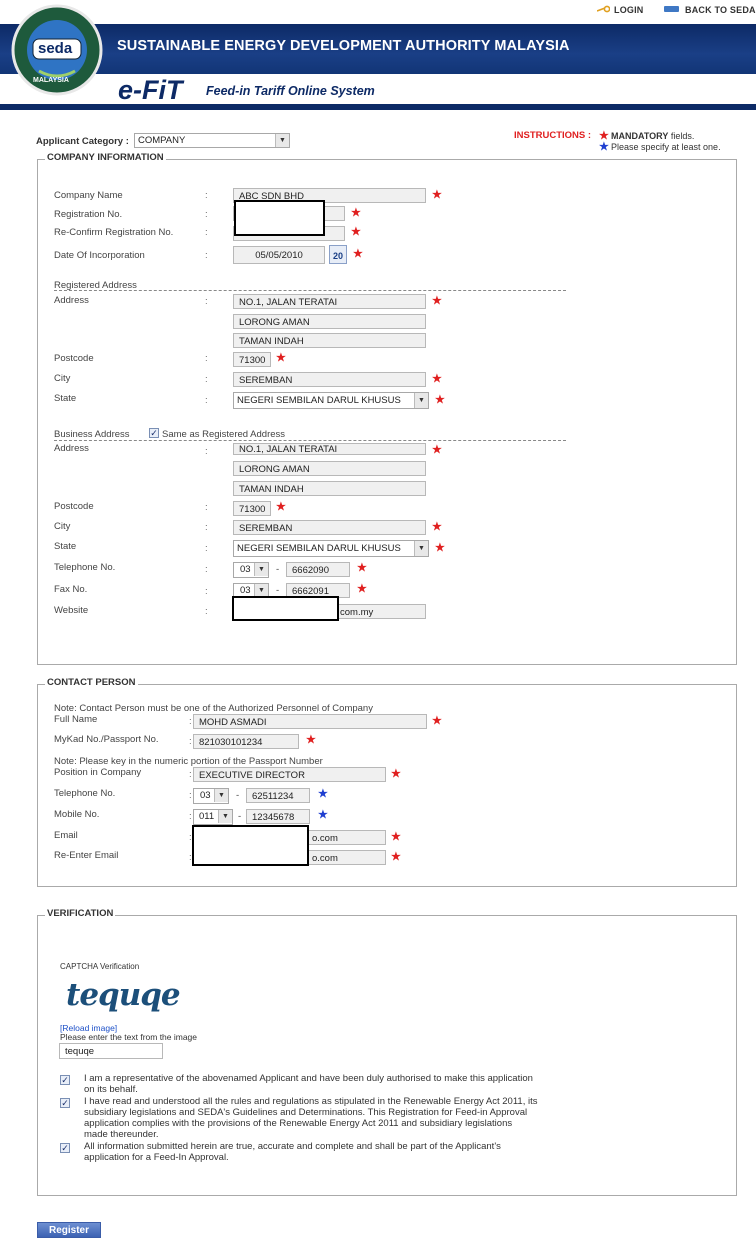 The image size is (756, 1238). Describe the element at coordinates (378, 11) in the screenshot. I see `top-bar: LOGIN BACK TO SEDA` at that location.